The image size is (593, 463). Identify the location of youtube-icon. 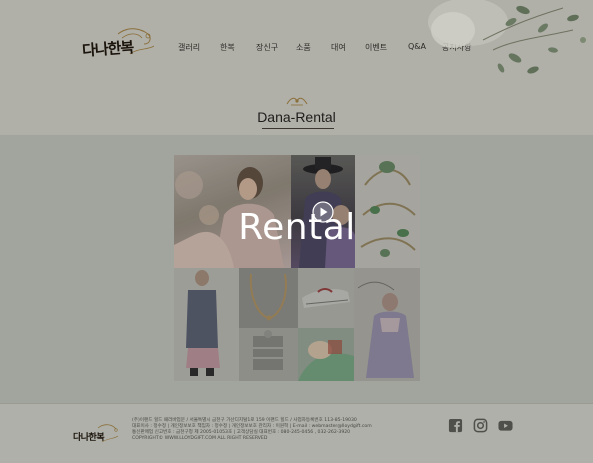
(505, 425).